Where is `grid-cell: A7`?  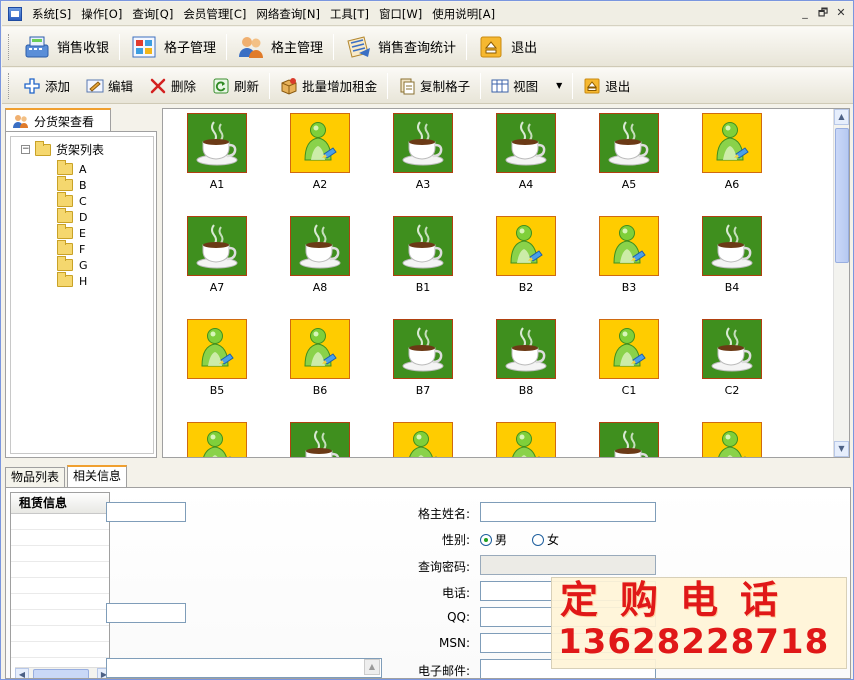
grid-cell: A7 is located at coordinates (208, 255).